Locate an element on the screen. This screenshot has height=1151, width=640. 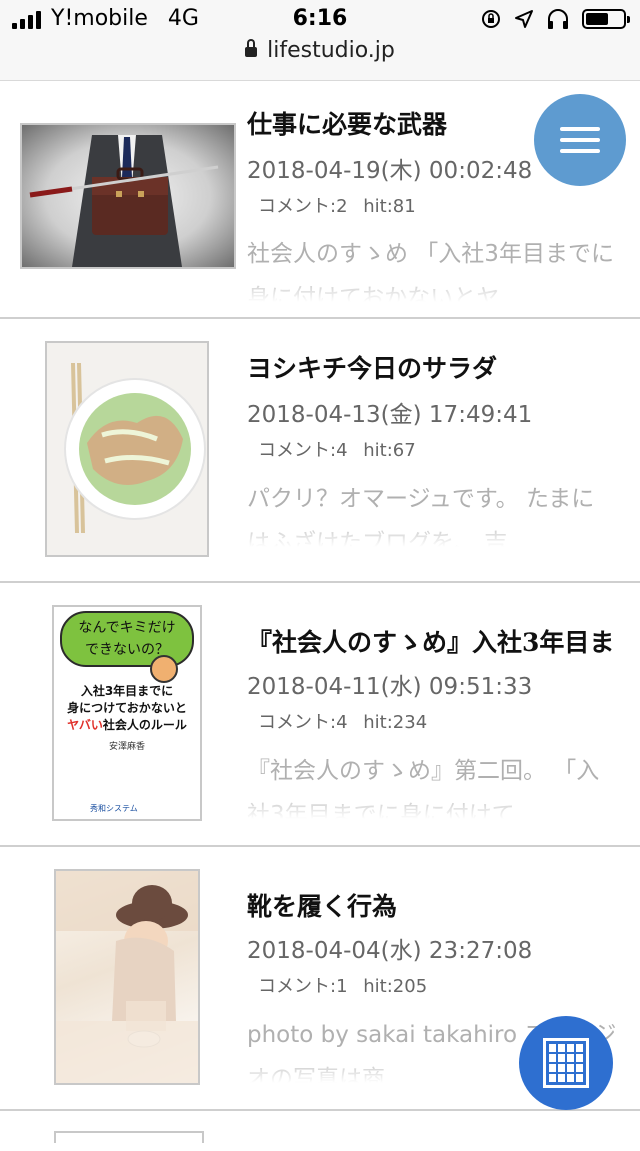
article-date: 2018-04-13(金) 17:49:41 is located at coordinates (390, 415).